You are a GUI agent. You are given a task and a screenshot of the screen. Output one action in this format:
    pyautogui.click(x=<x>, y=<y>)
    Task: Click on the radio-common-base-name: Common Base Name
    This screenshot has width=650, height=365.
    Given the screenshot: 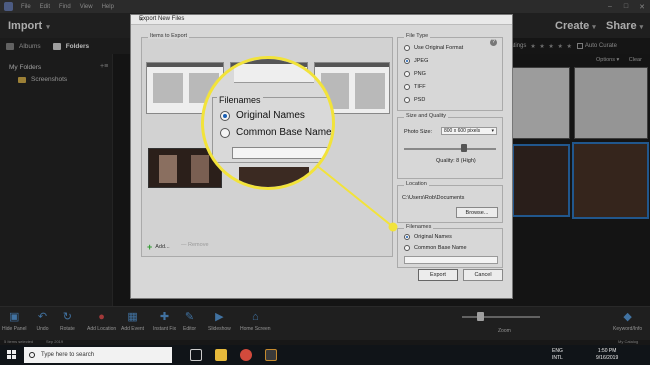 What is the action you would take?
    pyautogui.click(x=435, y=248)
    